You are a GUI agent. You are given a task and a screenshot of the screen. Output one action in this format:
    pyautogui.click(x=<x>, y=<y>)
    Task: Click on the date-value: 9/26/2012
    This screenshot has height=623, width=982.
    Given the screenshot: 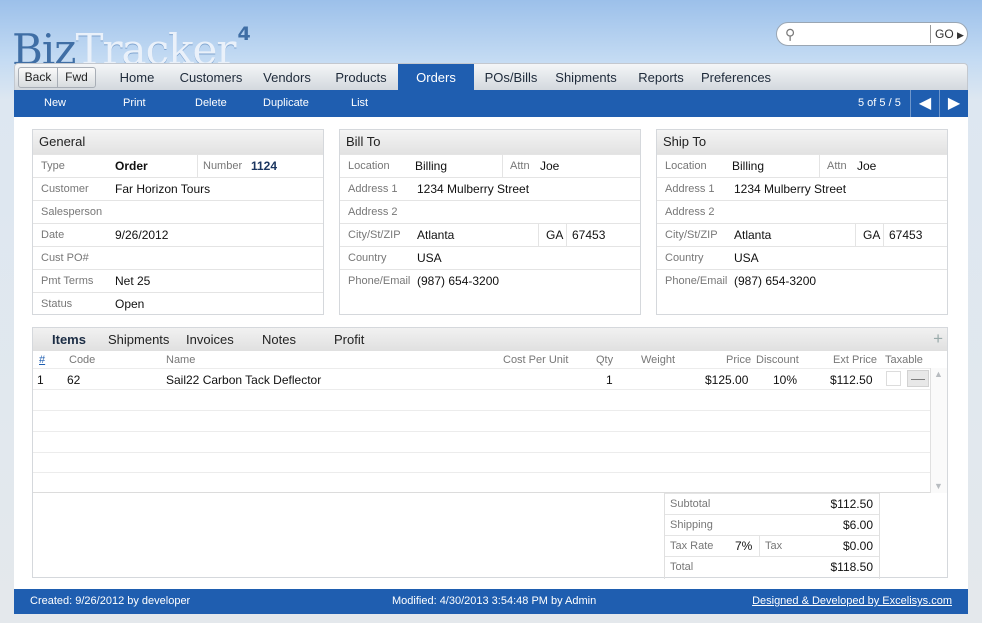 What is the action you would take?
    pyautogui.click(x=141, y=235)
    